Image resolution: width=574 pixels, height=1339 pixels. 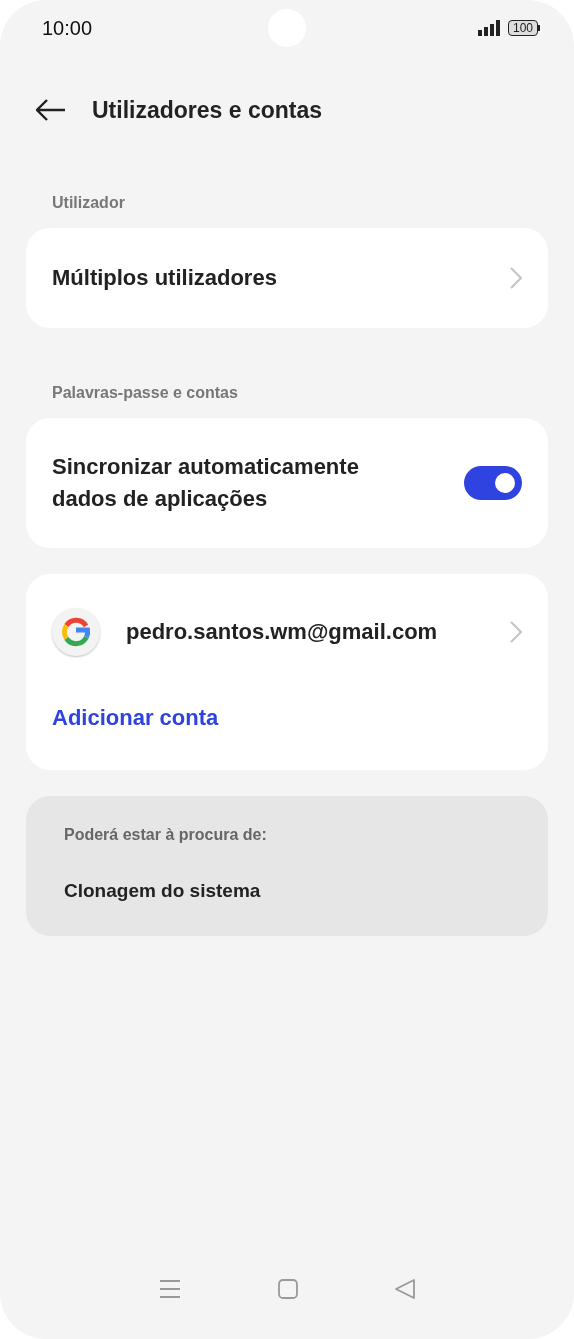 I want to click on suggestion-title: Poderá estar à procura de:, so click(x=166, y=835).